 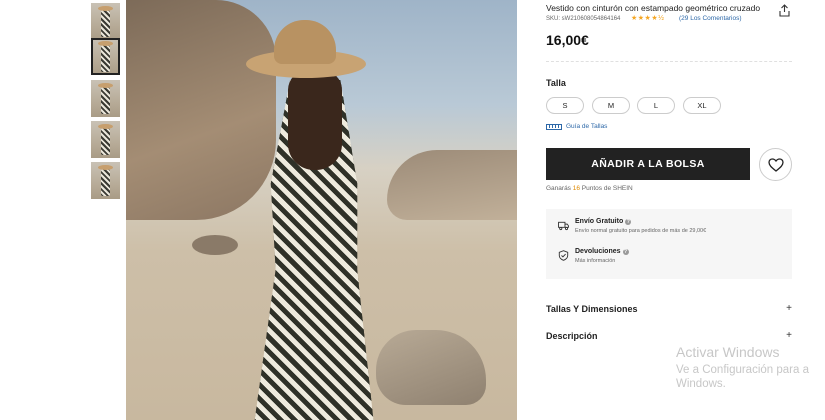 I want to click on returns-title: Devoluciones, so click(x=598, y=251).